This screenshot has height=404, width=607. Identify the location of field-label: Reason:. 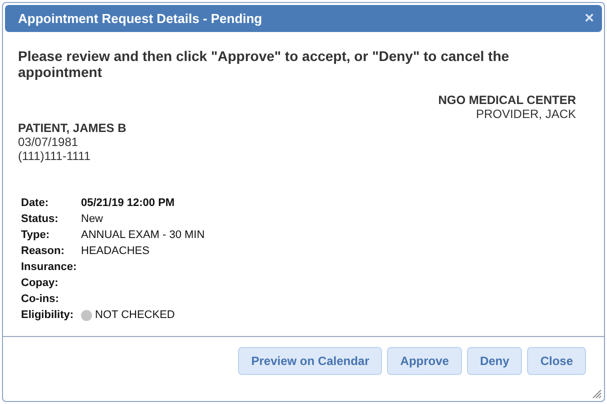
(43, 251).